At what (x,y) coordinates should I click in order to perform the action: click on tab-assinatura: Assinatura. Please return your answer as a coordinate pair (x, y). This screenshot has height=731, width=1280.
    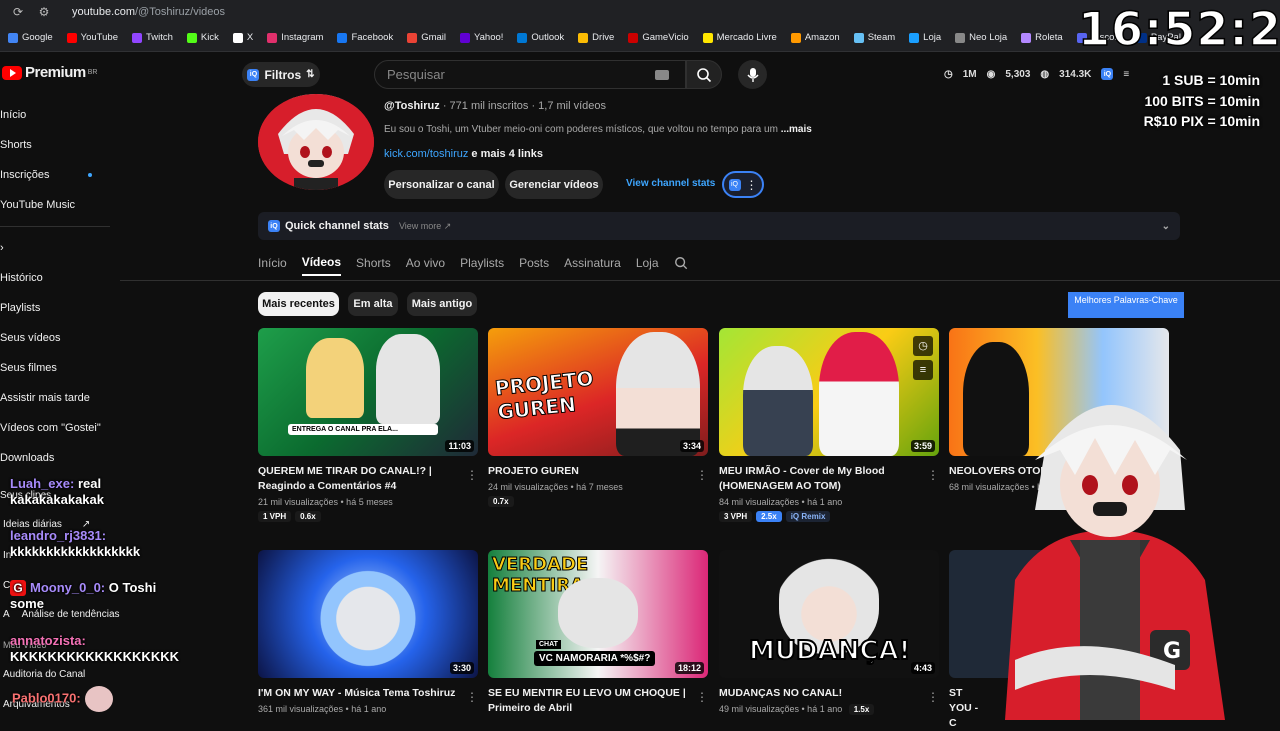
    Looking at the image, I should click on (592, 263).